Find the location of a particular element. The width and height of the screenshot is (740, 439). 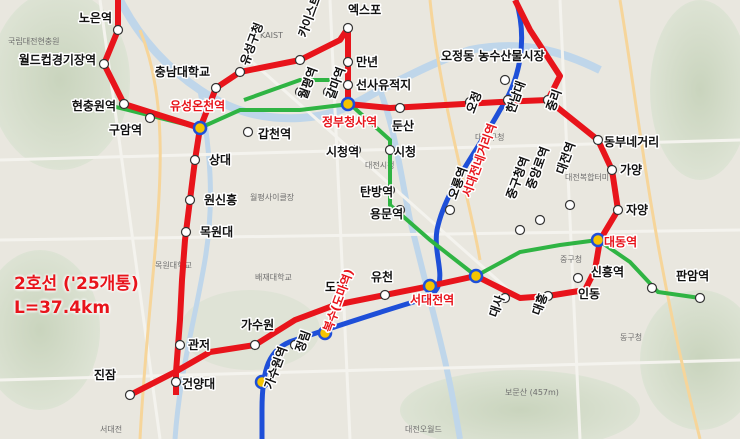

station-dot-yuseonggu is located at coordinates (240, 72).